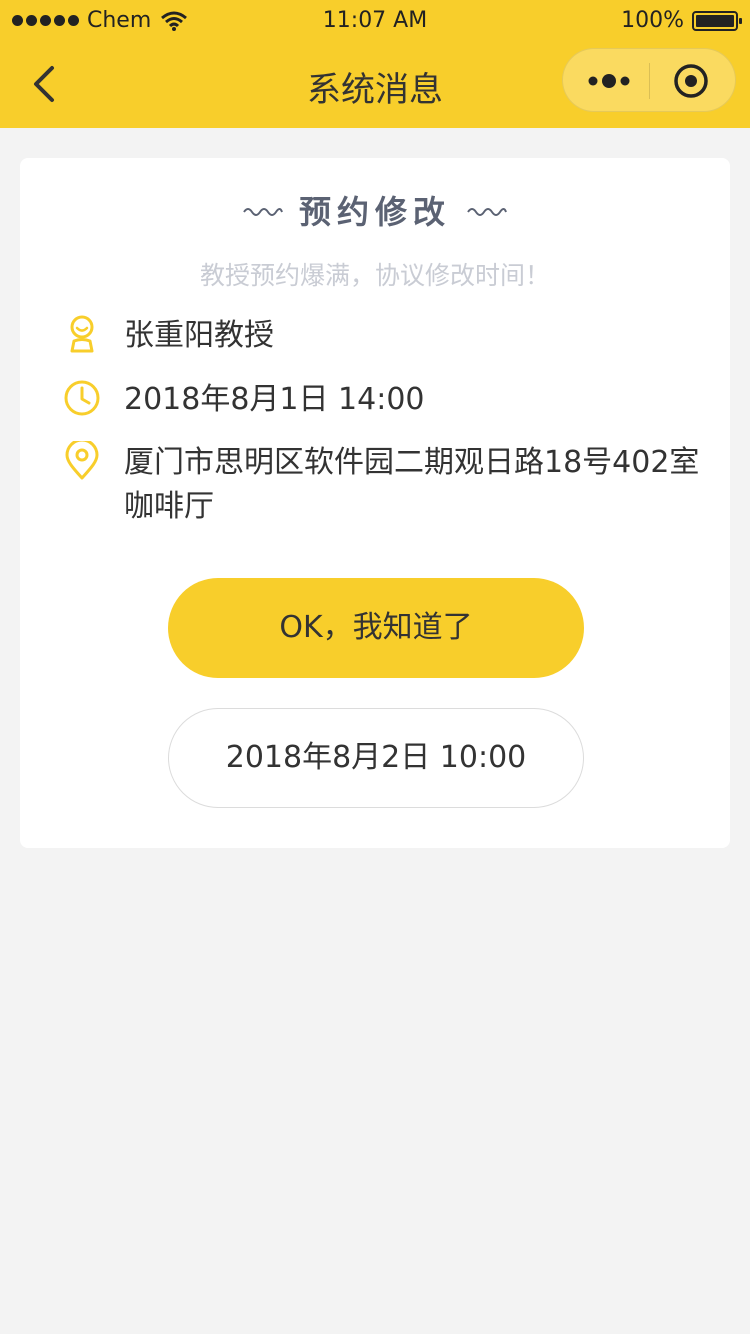 The image size is (750, 1334). I want to click on wave-right-icon, so click(487, 212).